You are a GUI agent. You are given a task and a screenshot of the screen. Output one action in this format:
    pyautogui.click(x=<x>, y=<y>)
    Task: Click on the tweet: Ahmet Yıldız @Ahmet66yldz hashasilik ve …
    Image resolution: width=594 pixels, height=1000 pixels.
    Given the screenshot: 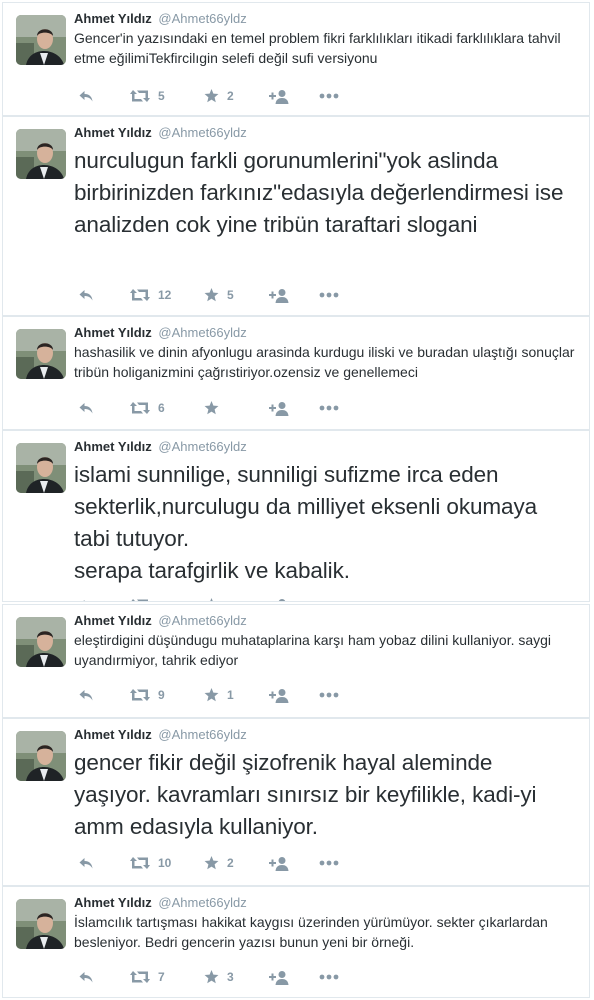 What is the action you would take?
    pyautogui.click(x=296, y=373)
    